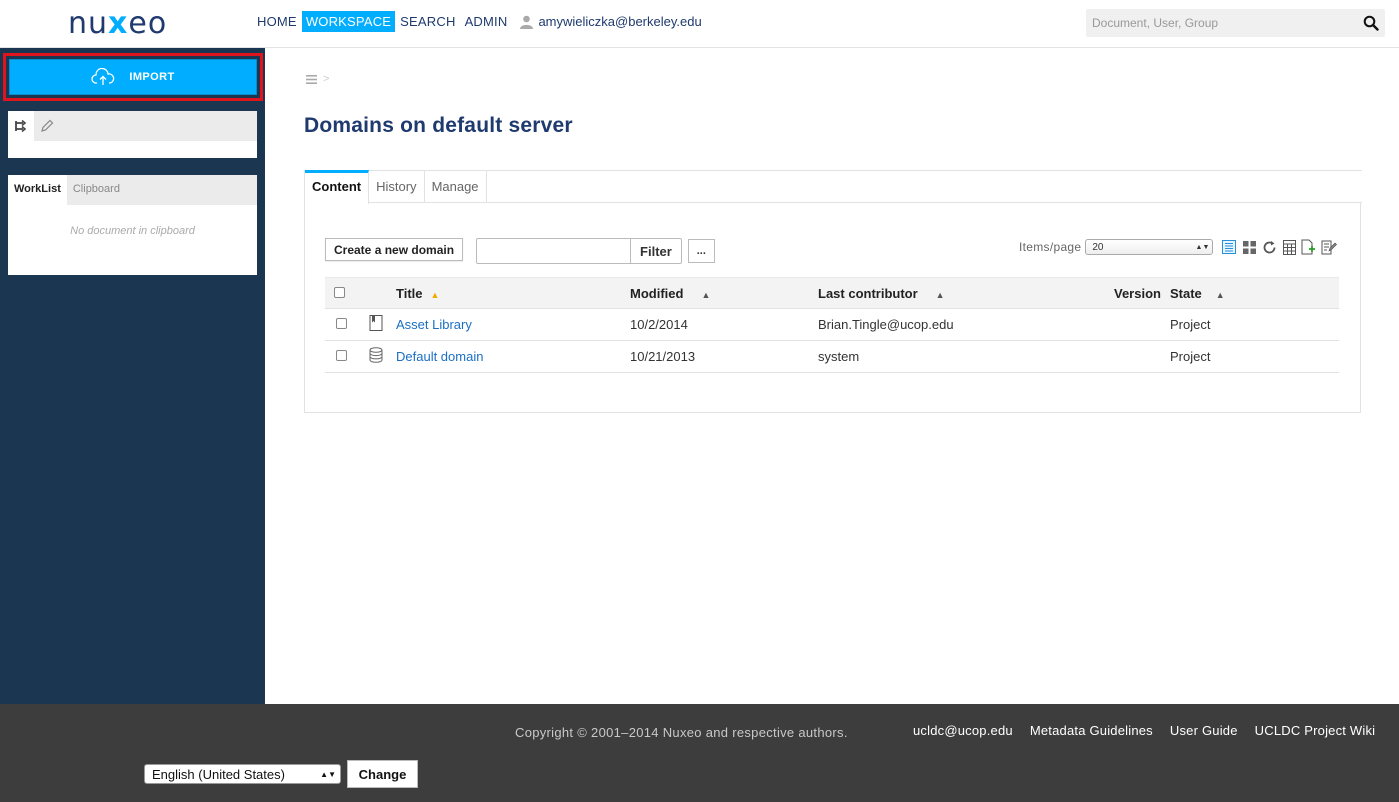  I want to click on pencil-icon, so click(47, 125).